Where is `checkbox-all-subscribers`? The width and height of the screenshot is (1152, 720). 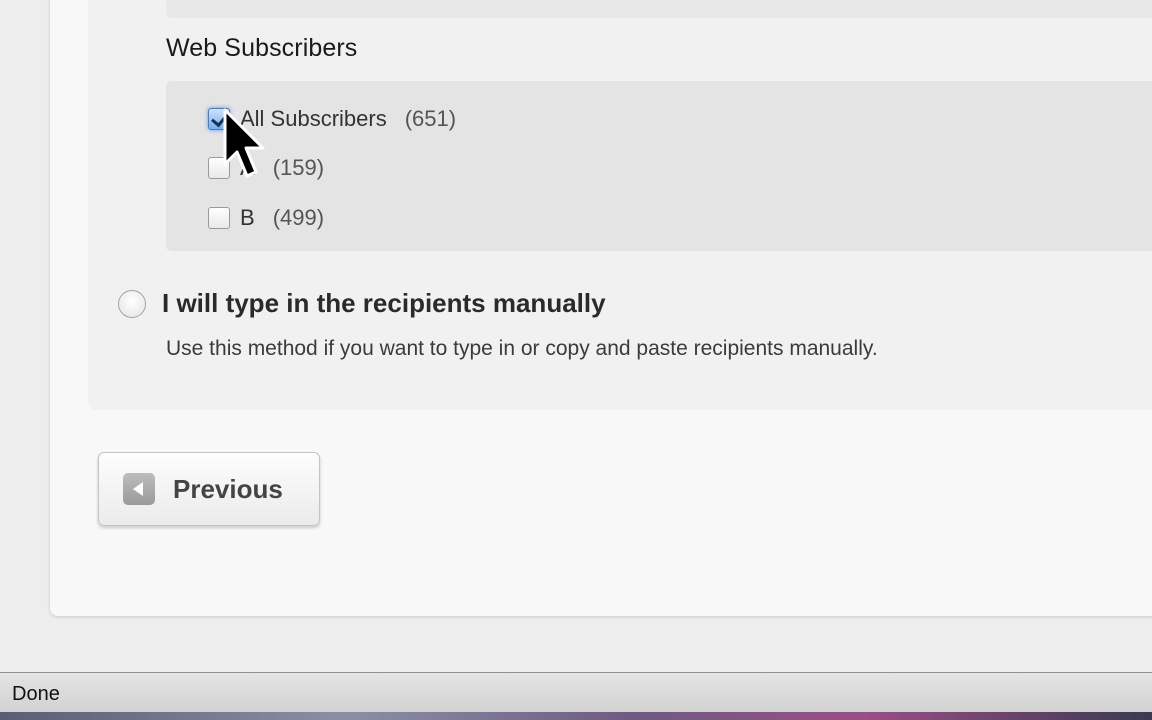
checkbox-all-subscribers is located at coordinates (219, 119).